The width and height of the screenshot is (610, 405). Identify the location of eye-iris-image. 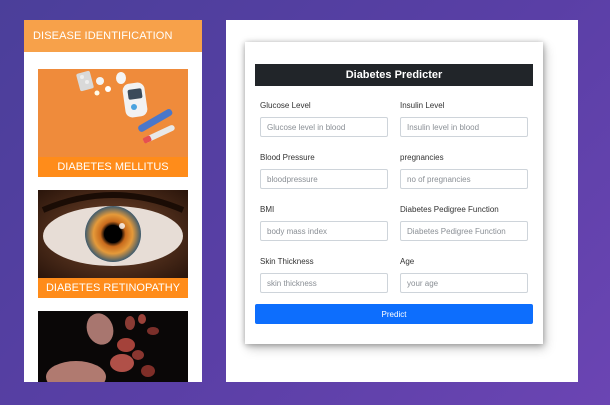
(113, 234).